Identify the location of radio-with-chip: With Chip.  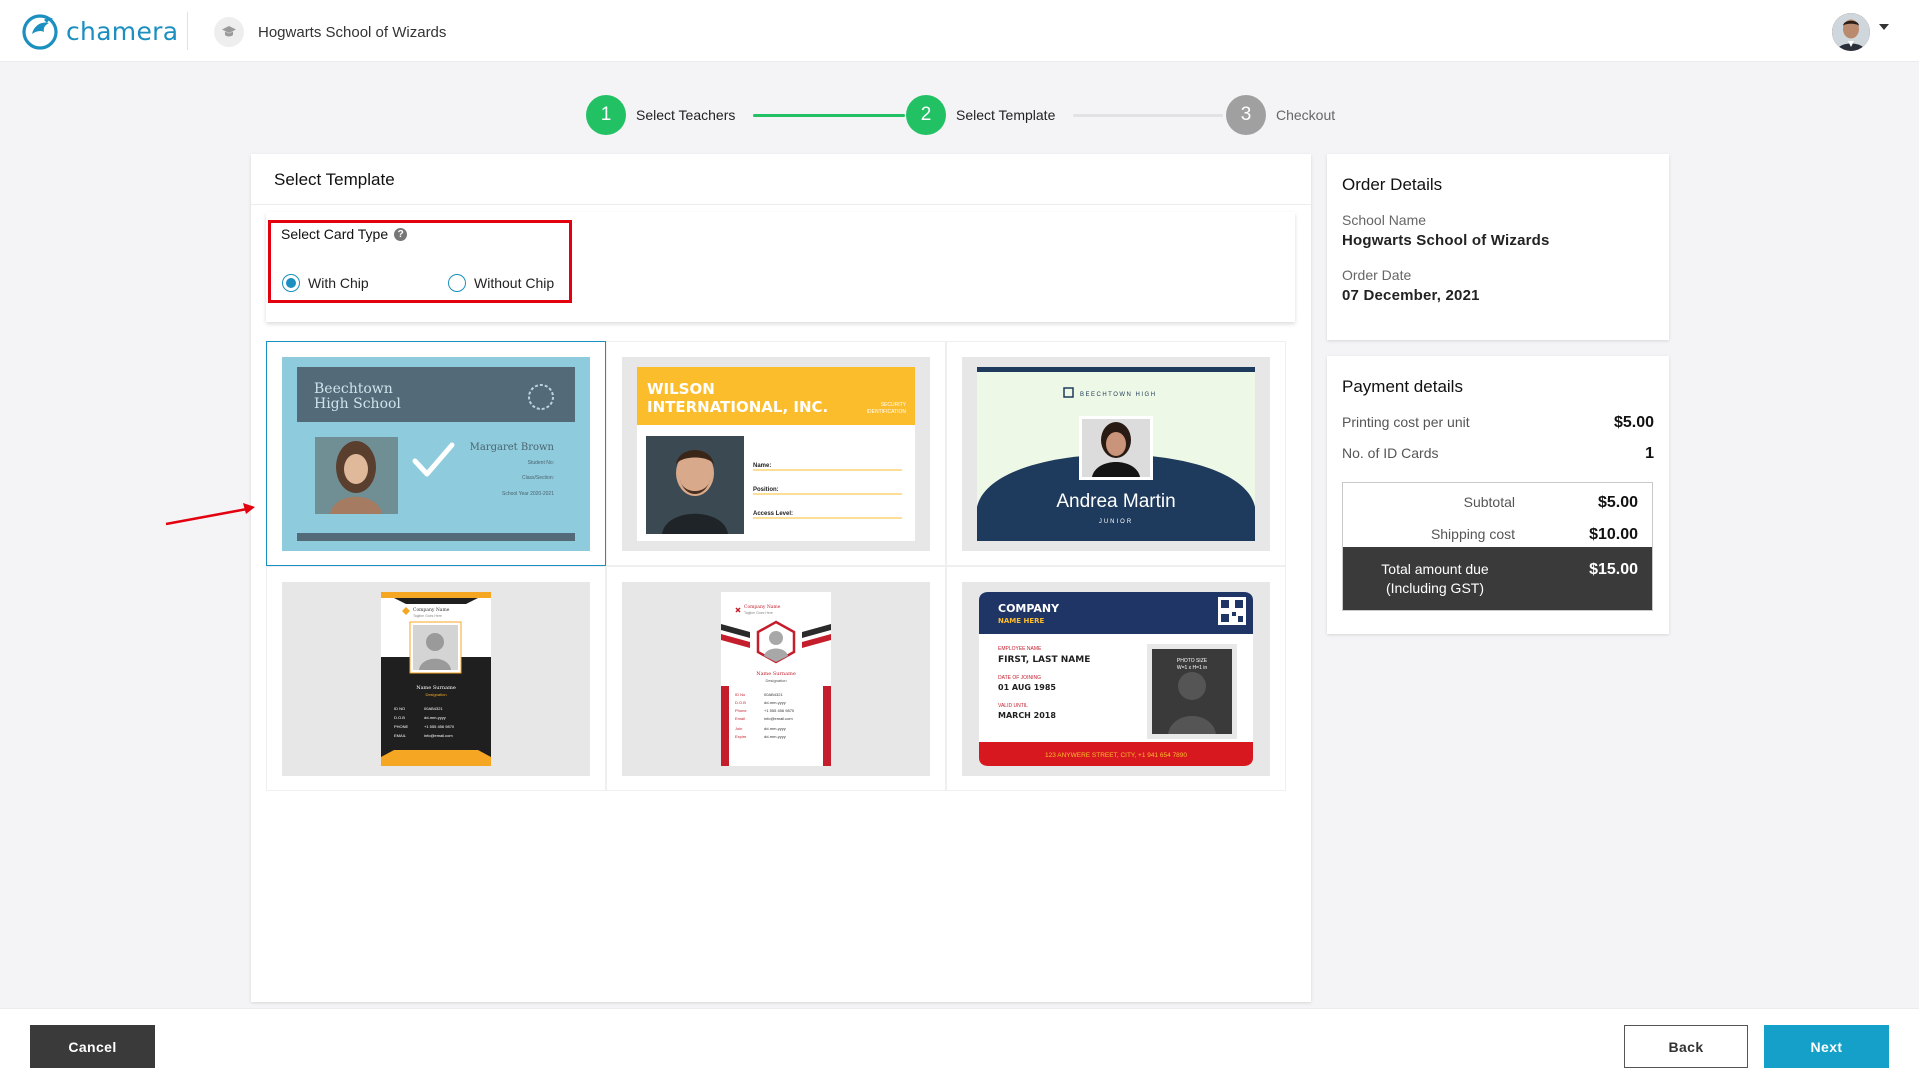
(325, 283).